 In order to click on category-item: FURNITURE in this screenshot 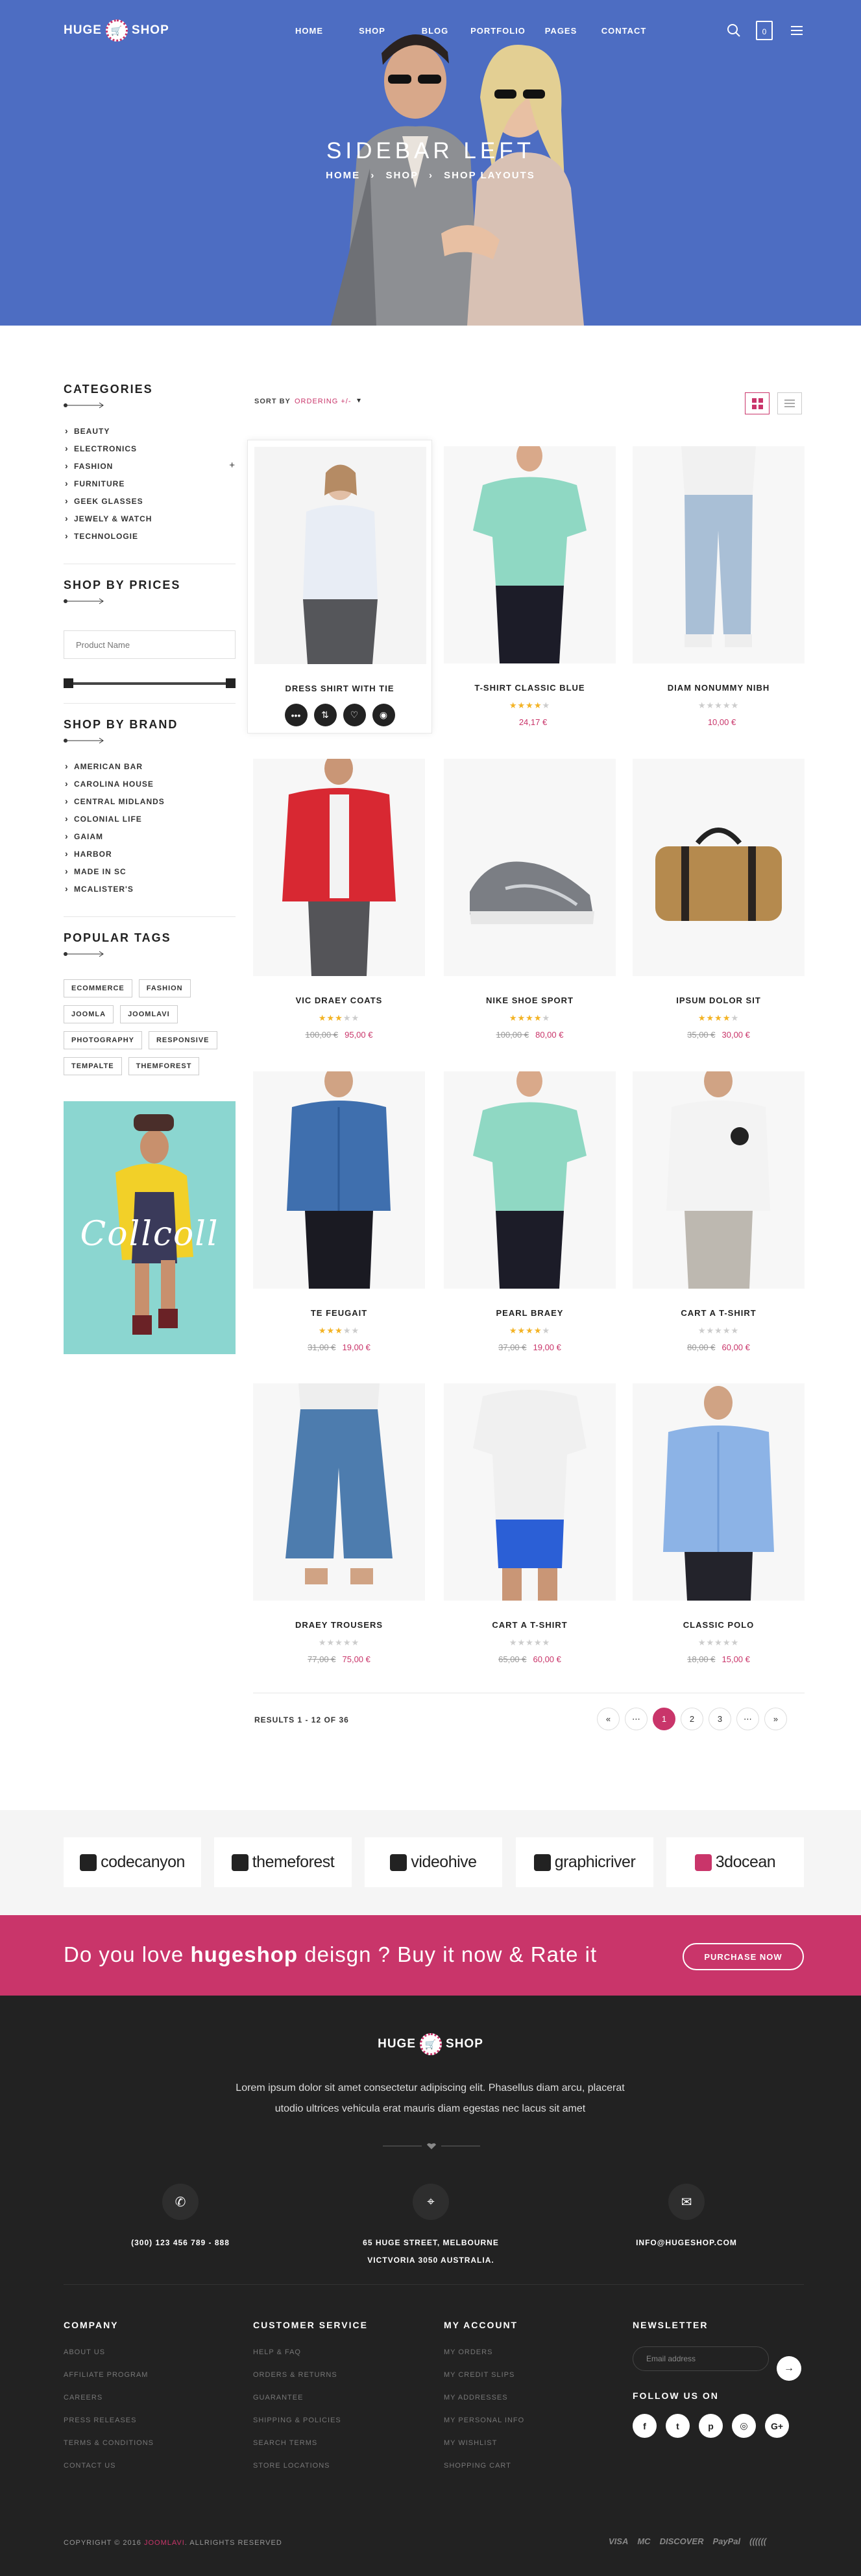, I will do `click(150, 487)`.